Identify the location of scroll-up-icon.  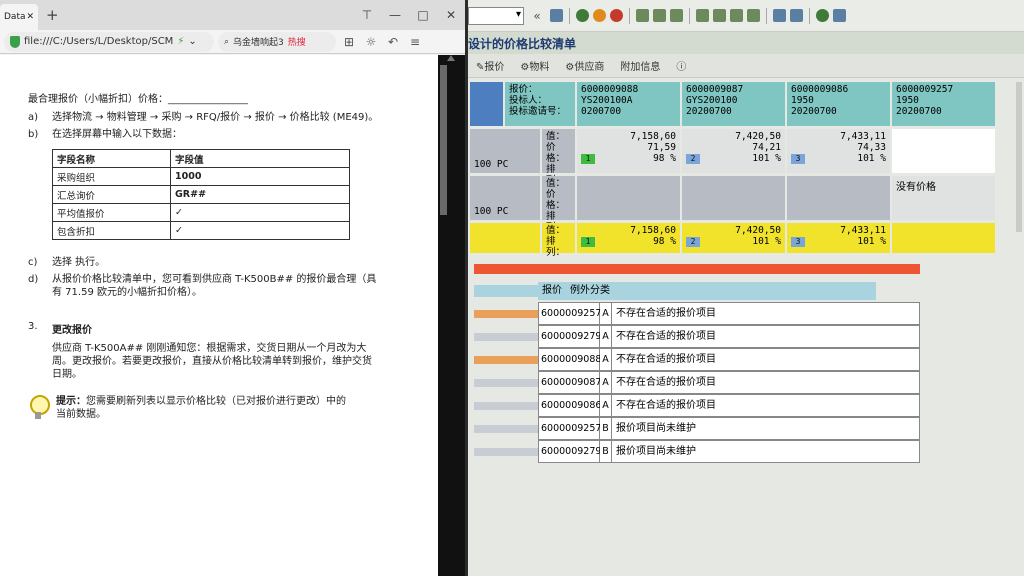
(451, 58).